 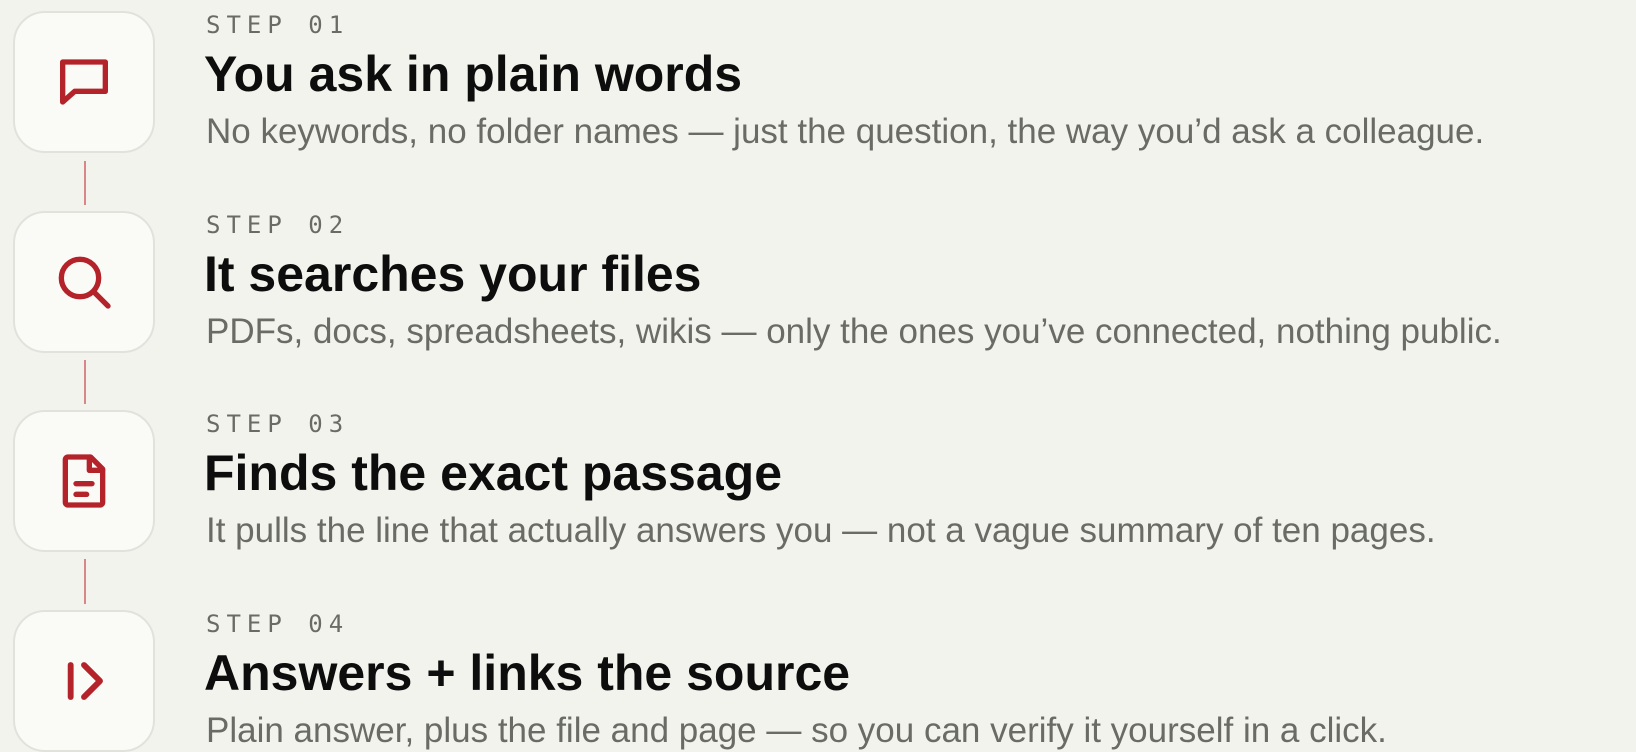 I want to click on step-kicker: STEP 01, so click(x=278, y=25).